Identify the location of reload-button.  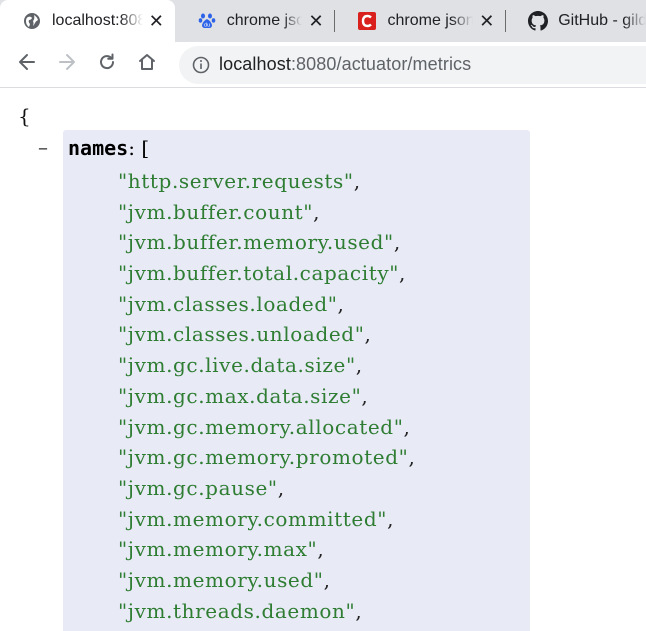
(107, 65).